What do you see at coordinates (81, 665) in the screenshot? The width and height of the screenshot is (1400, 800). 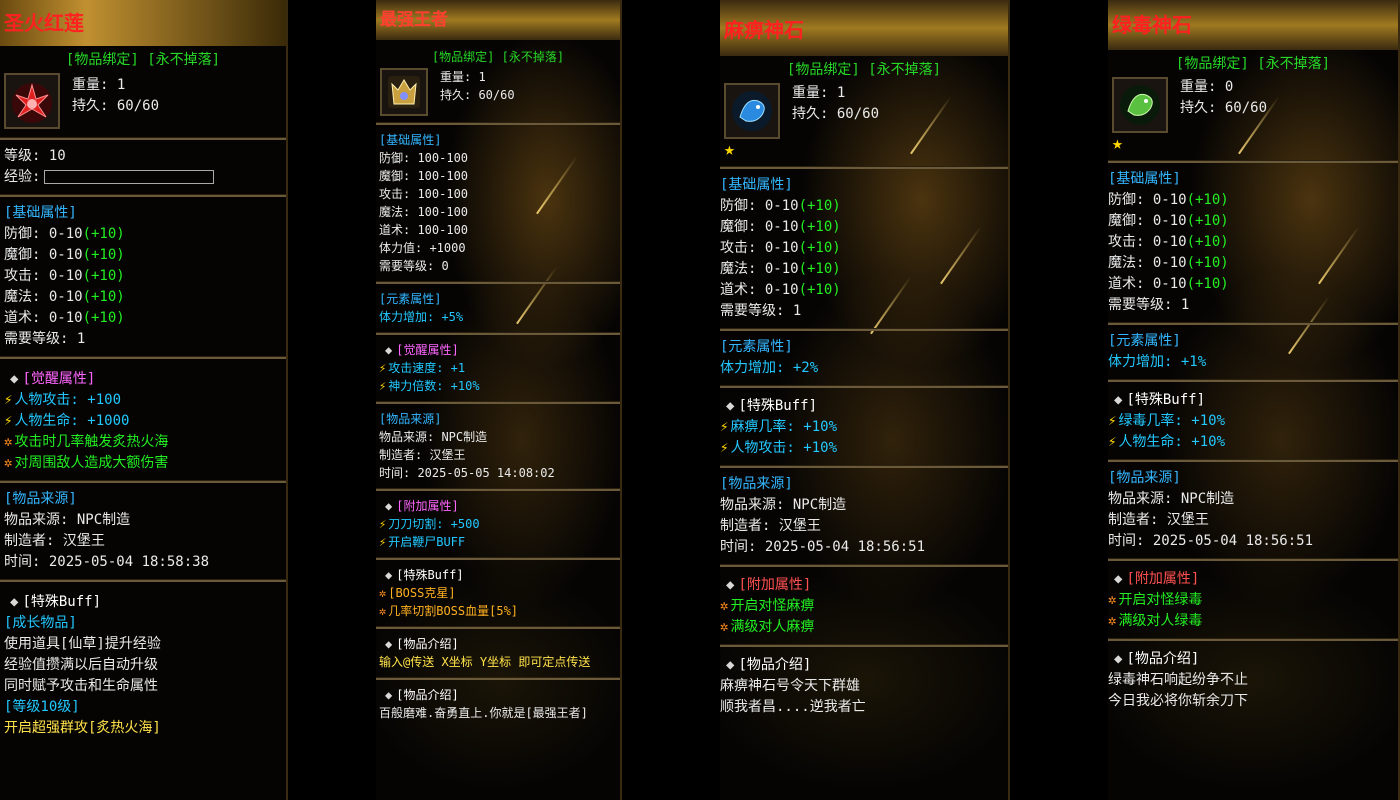 I see `grow-line: 经验值攒满以后自动升级` at bounding box center [81, 665].